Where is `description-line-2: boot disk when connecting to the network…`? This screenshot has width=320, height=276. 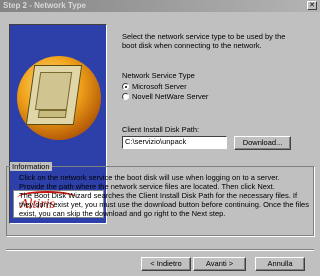 description-line-2: boot disk when connecting to the network… is located at coordinates (192, 45).